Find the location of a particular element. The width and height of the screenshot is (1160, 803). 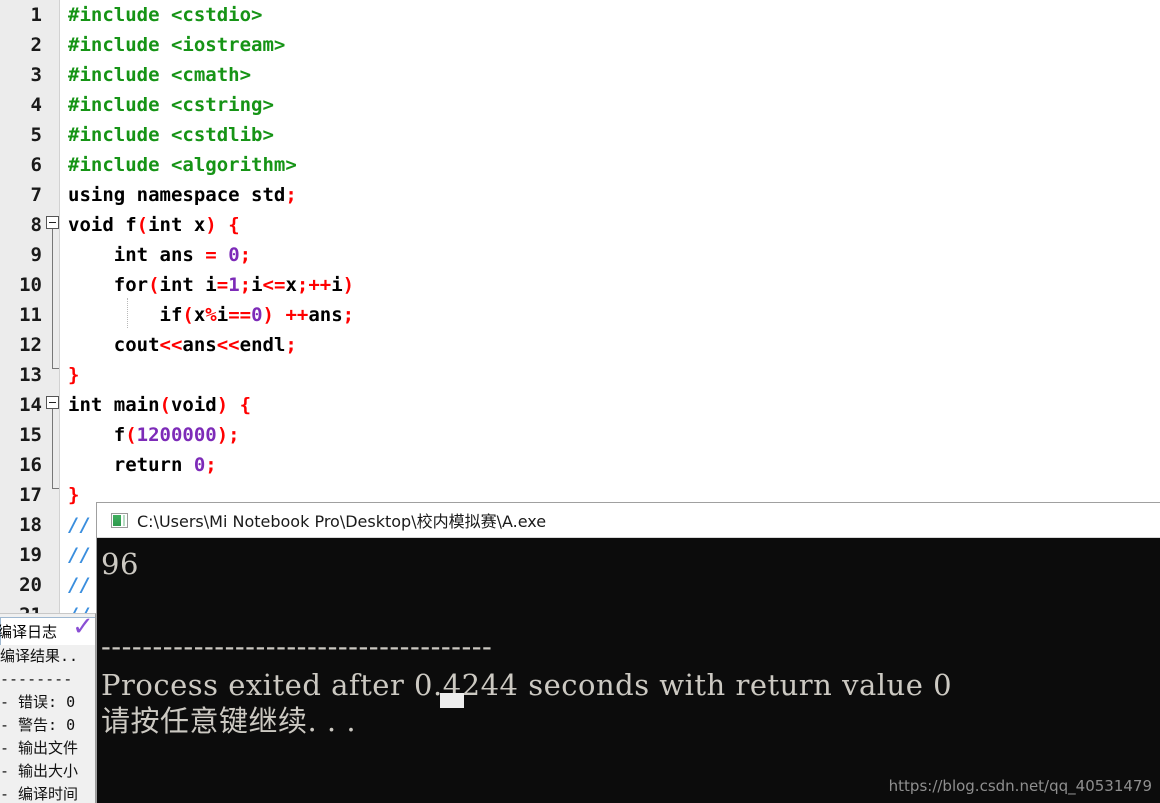

line-number: 12 is located at coordinates (30, 345).